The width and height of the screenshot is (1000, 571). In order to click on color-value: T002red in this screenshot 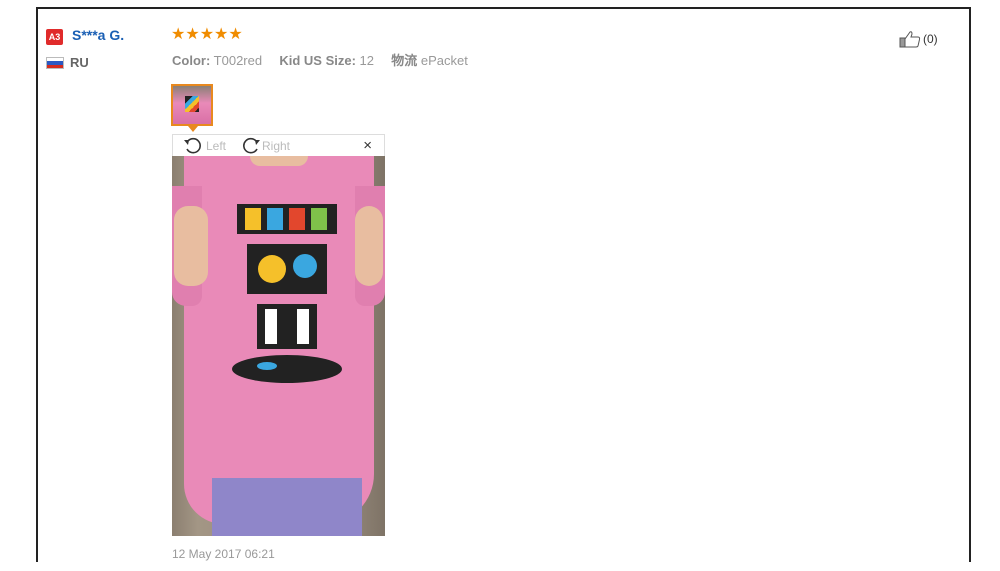, I will do `click(238, 60)`.